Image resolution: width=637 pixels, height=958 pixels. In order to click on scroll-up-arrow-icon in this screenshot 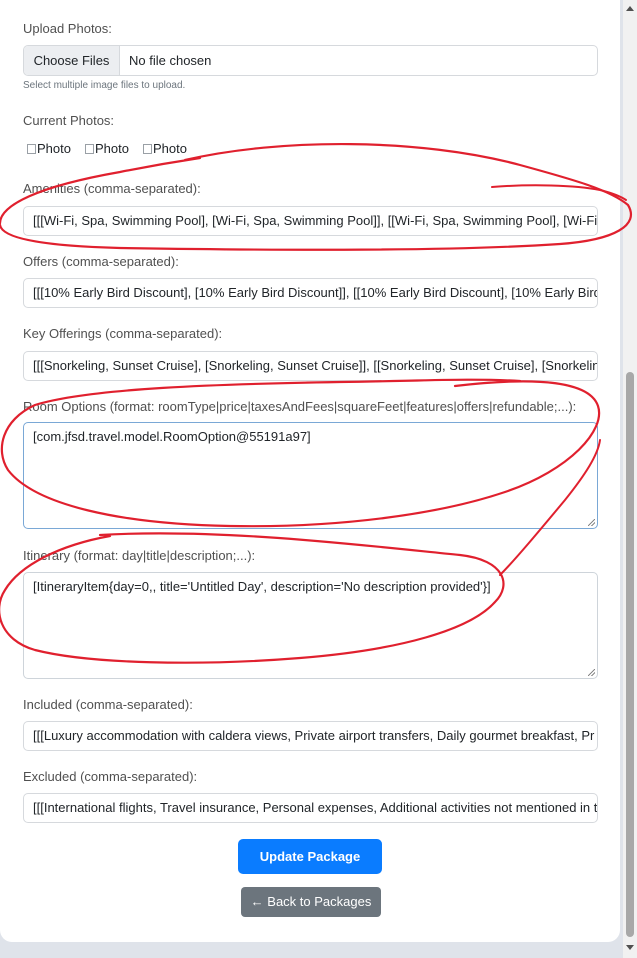, I will do `click(630, 8)`.